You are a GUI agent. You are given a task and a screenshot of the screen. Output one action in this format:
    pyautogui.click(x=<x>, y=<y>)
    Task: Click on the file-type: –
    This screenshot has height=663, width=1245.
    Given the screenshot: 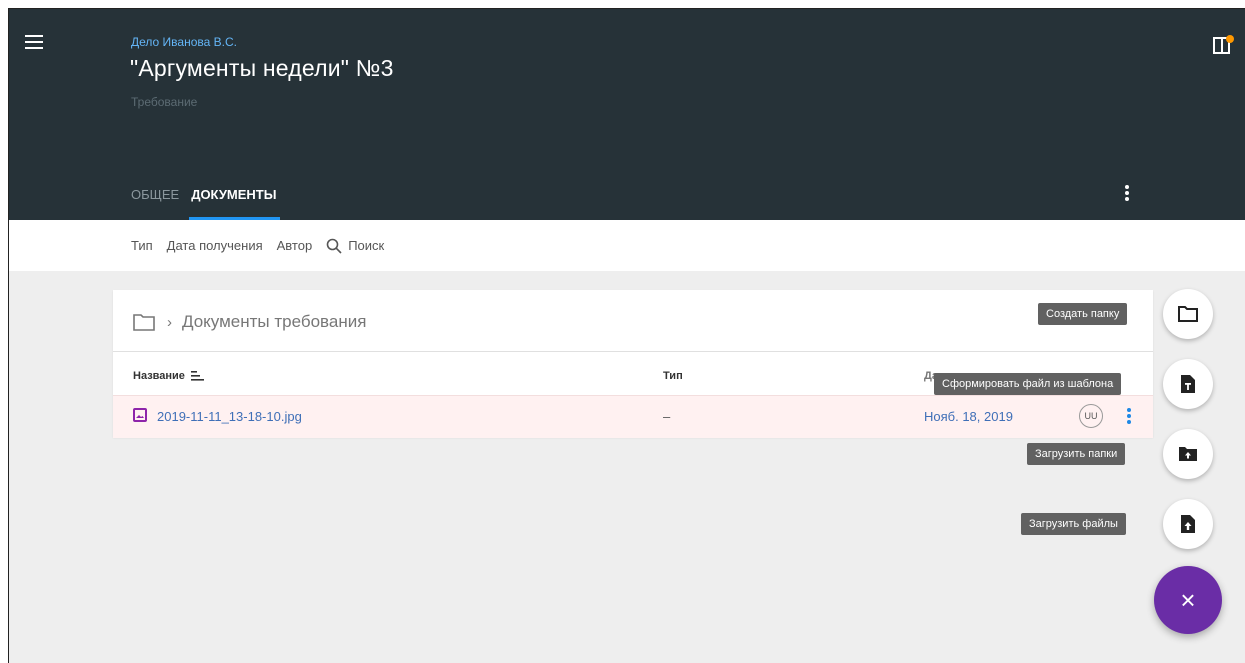 What is the action you would take?
    pyautogui.click(x=667, y=416)
    